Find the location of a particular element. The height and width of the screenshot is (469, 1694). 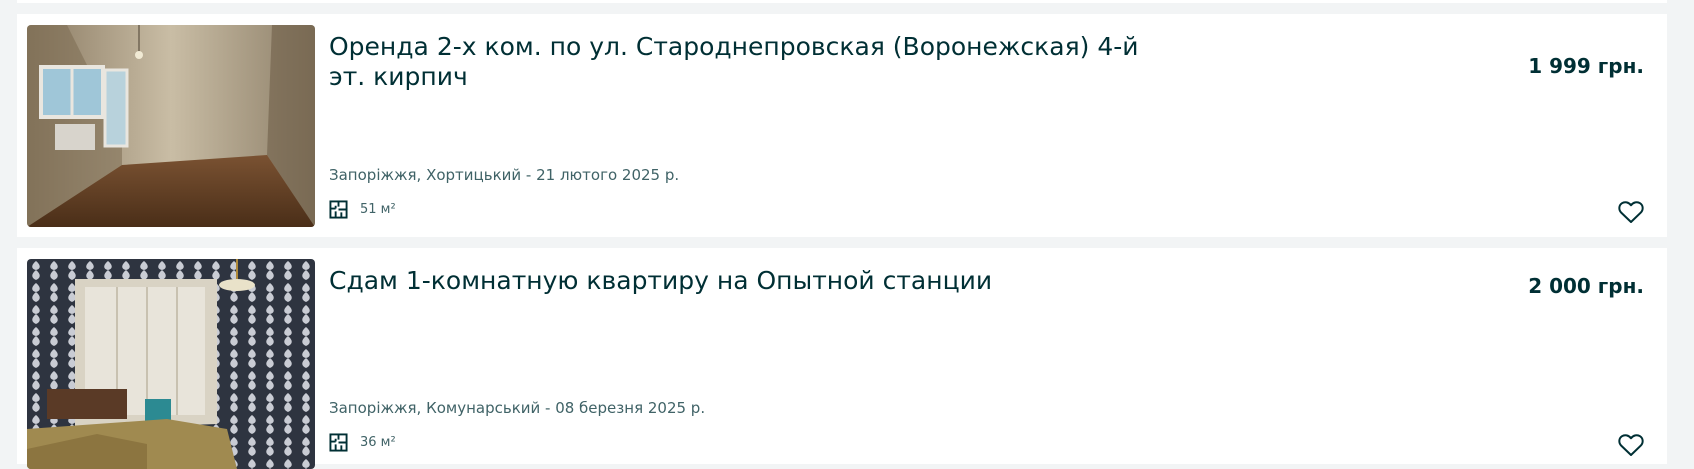

listing-price: 2 000 грн. is located at coordinates (1586, 286).